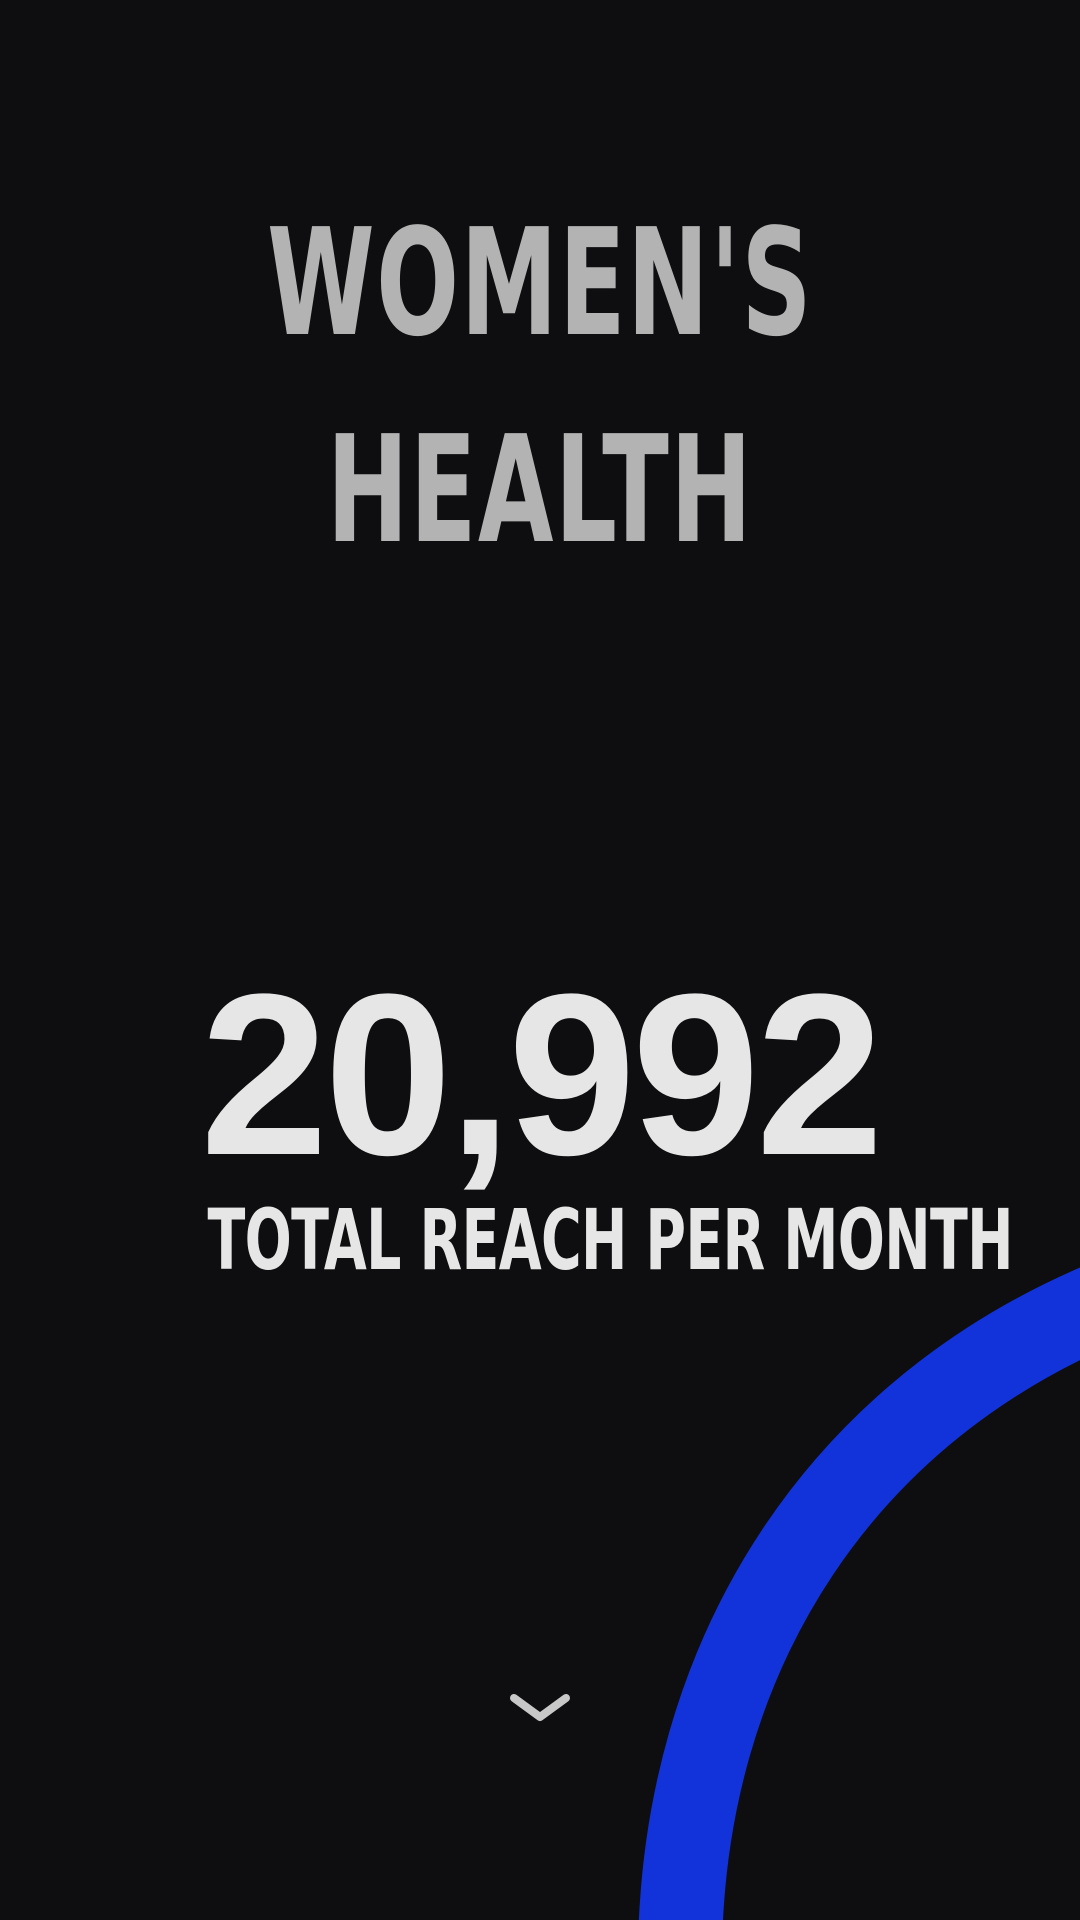 The width and height of the screenshot is (1080, 1920). Describe the element at coordinates (610, 1240) in the screenshot. I see `stat-label-text: TOTAL REACH PER MONTH` at that location.